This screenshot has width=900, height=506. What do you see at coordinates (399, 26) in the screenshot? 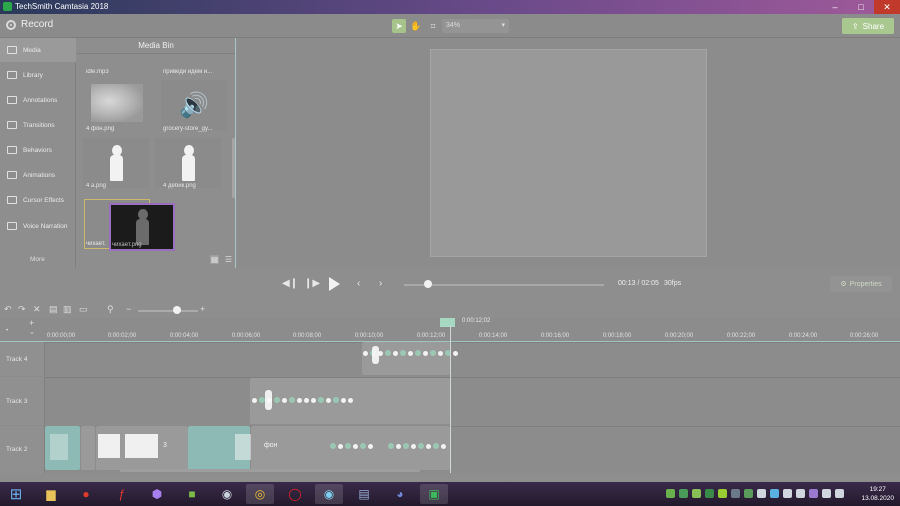
I see `select-arrow-icon: ➤` at bounding box center [399, 26].